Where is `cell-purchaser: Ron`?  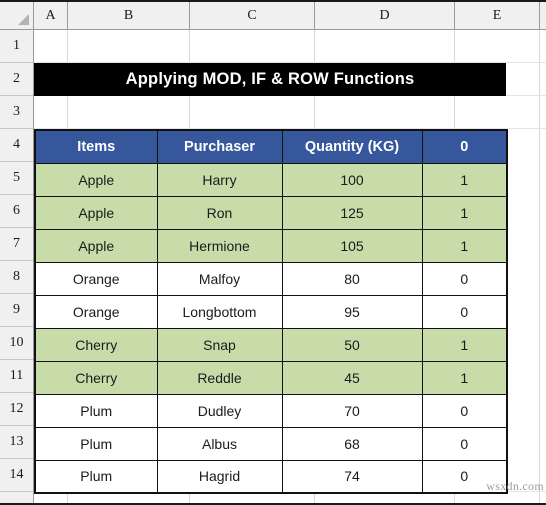 cell-purchaser: Ron is located at coordinates (219, 212).